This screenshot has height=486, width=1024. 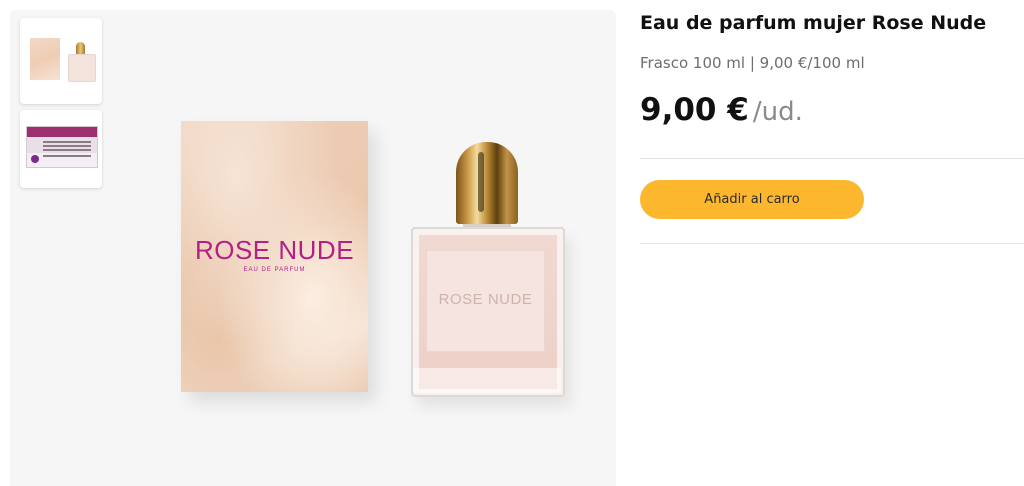 What do you see at coordinates (487, 183) in the screenshot?
I see `bottle-cap` at bounding box center [487, 183].